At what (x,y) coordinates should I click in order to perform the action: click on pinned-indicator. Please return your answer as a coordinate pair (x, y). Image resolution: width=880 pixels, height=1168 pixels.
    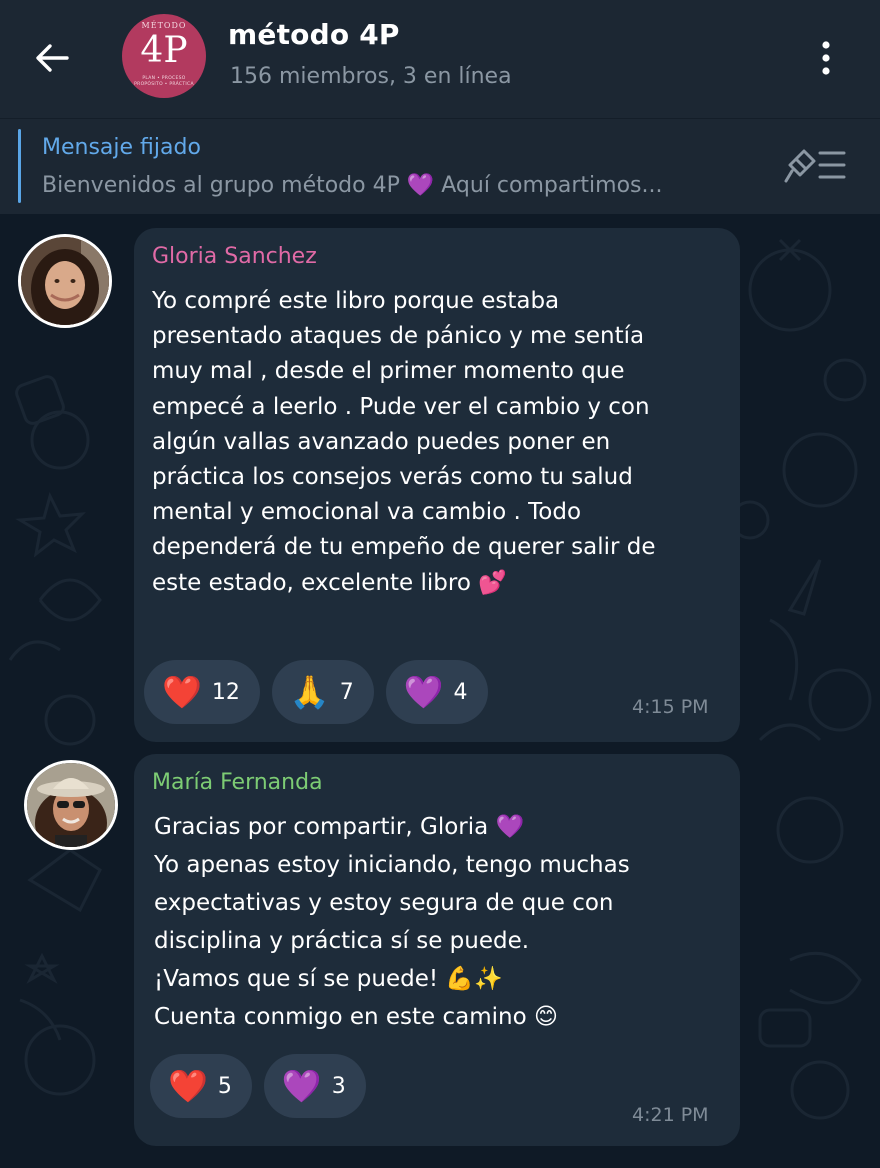
    Looking at the image, I should click on (19, 166).